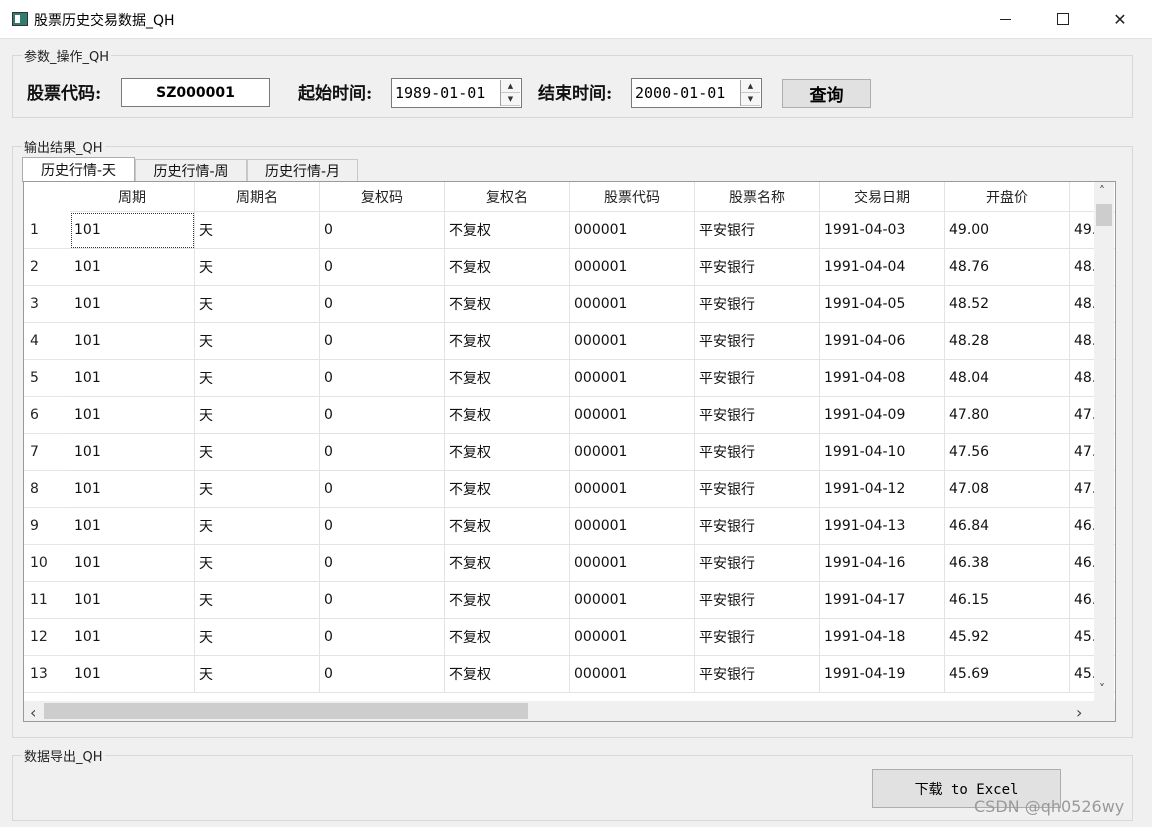 This screenshot has height=827, width=1152. Describe the element at coordinates (882, 378) in the screenshot. I see `table-cell: 1991-04-08` at that location.